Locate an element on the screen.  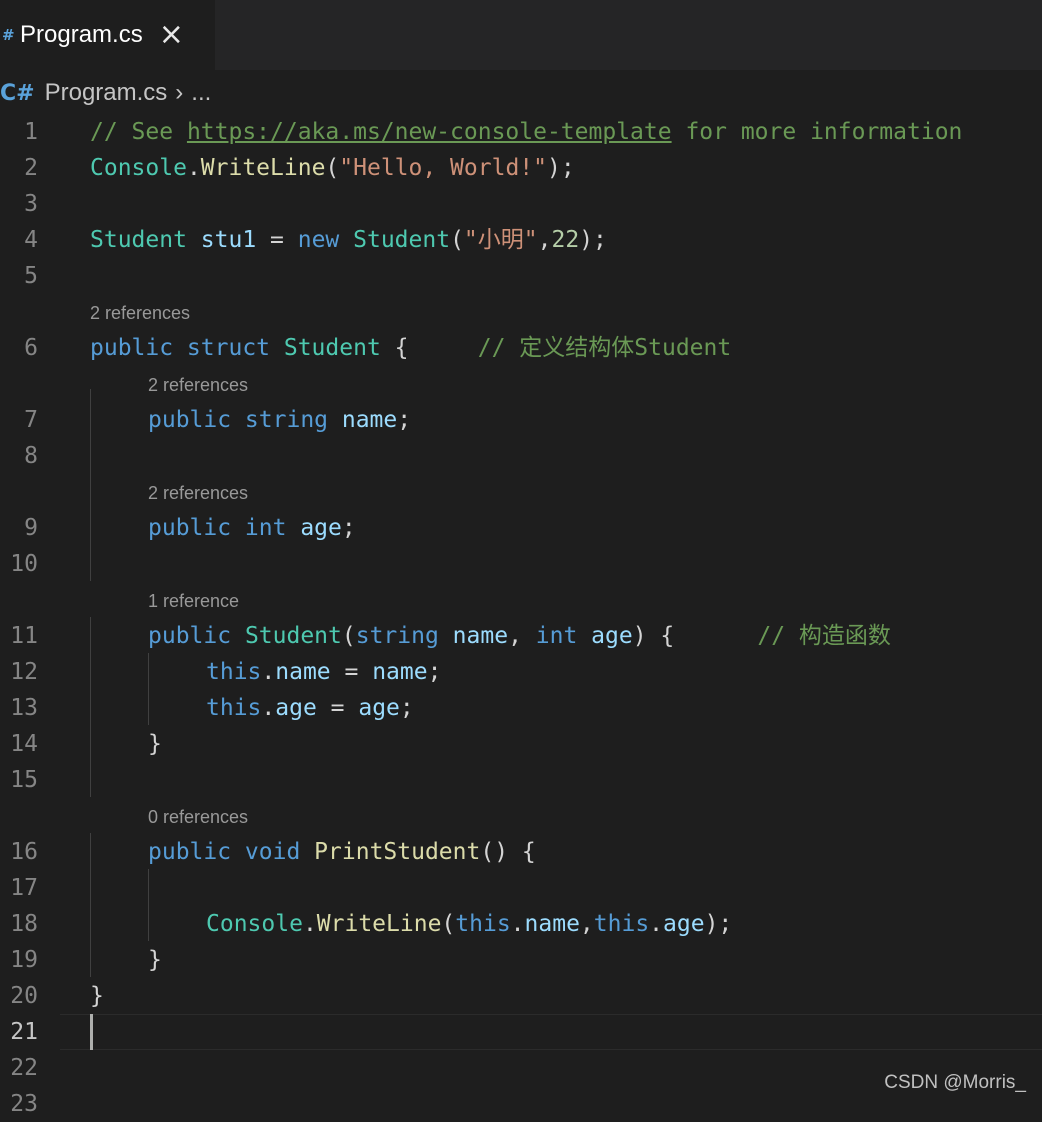
line-number: 6 is located at coordinates (31, 348).